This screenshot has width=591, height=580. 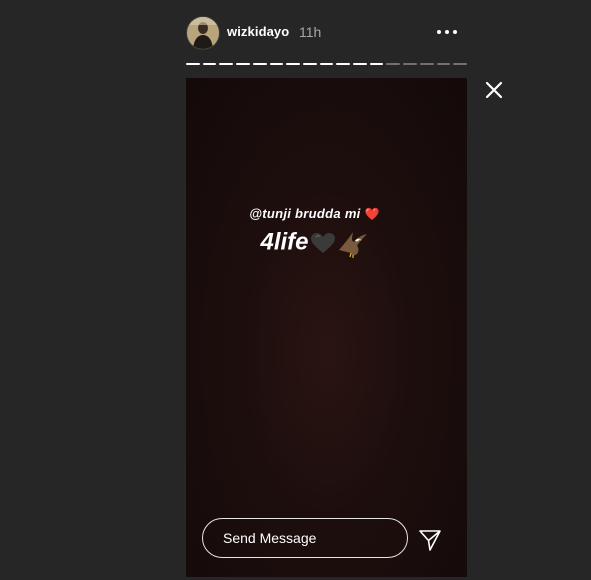 I want to click on caption-text: @tunji brudda mi, so click(x=305, y=213).